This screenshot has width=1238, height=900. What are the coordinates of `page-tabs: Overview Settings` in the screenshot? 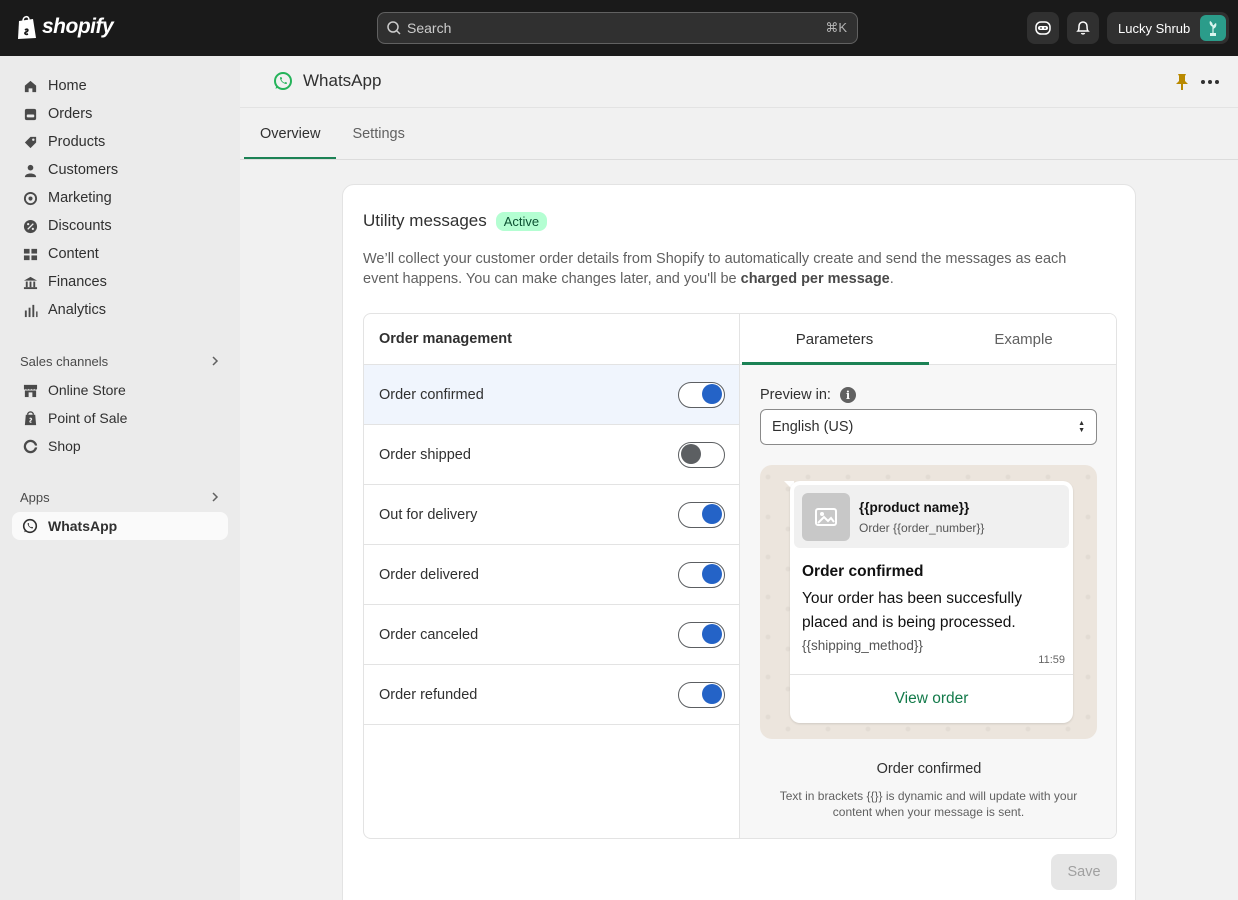 It's located at (332, 134).